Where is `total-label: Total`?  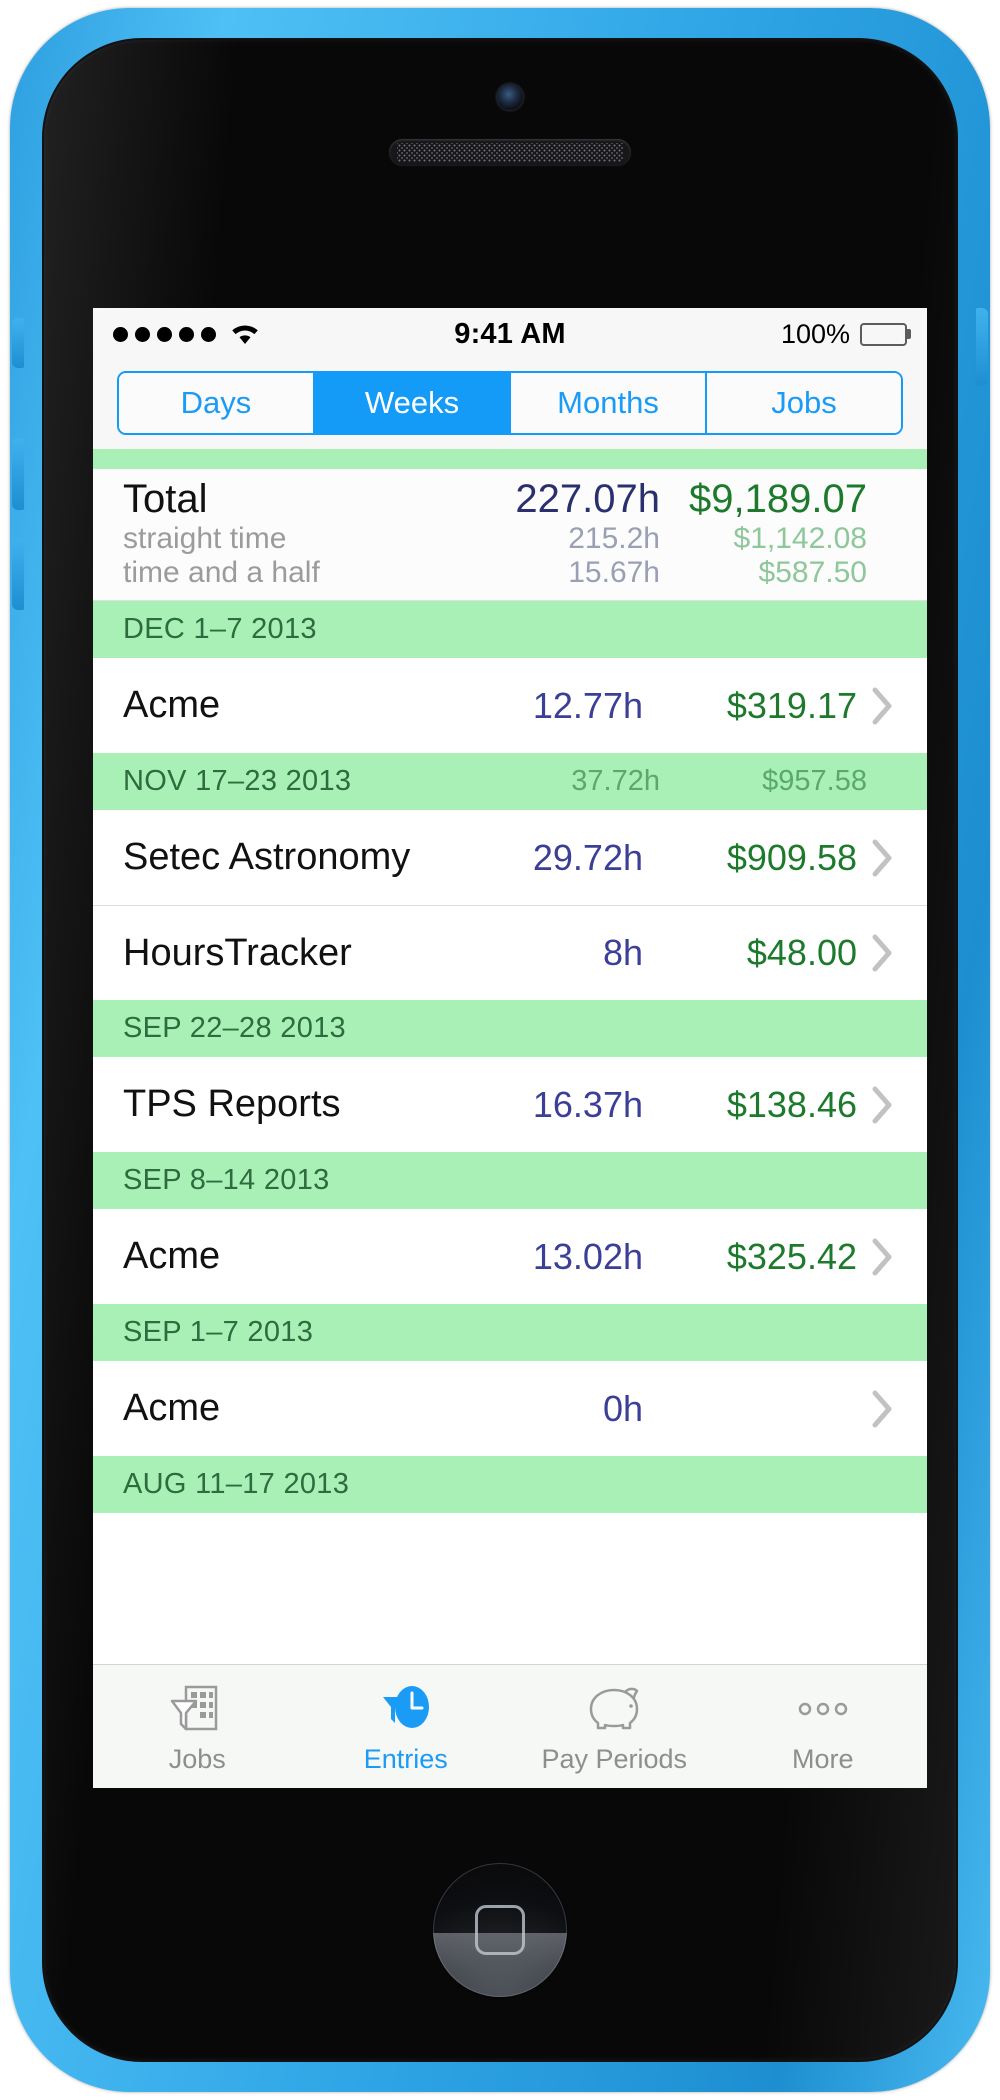
total-label: Total is located at coordinates (165, 499).